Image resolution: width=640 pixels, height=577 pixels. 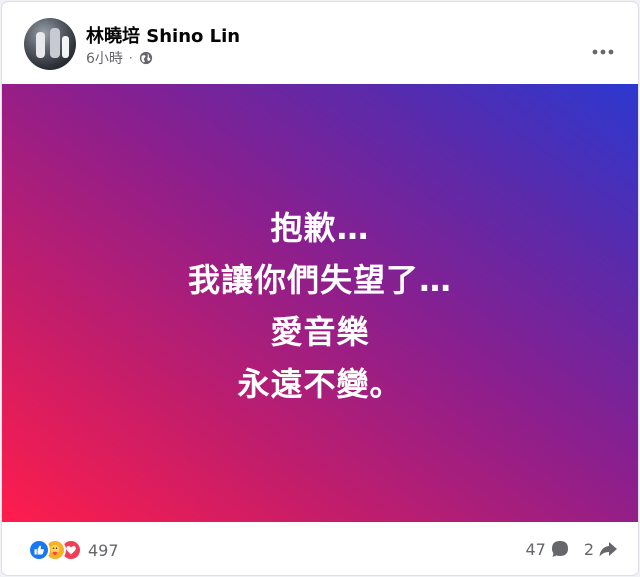 I want to click on post-footer: 497 47 2, so click(x=320, y=548).